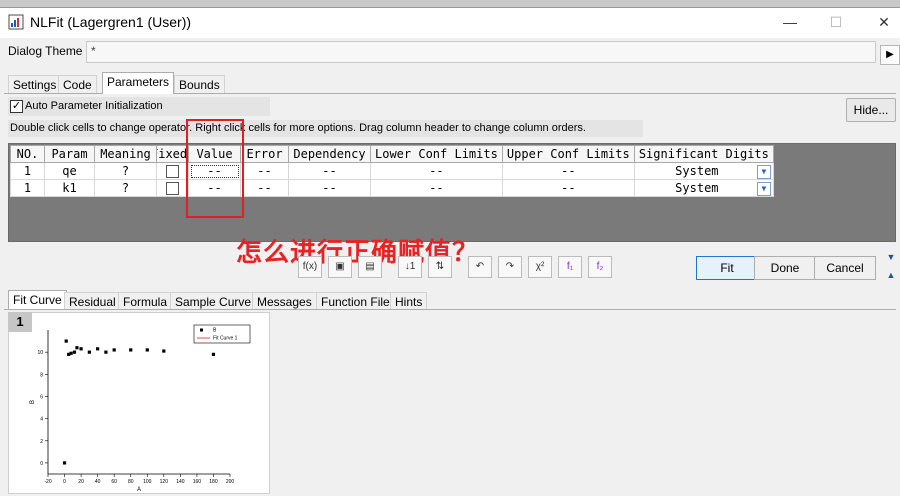 Image resolution: width=900 pixels, height=496 pixels. Describe the element at coordinates (329, 154) in the screenshot. I see `col-dependency: Dependency` at that location.